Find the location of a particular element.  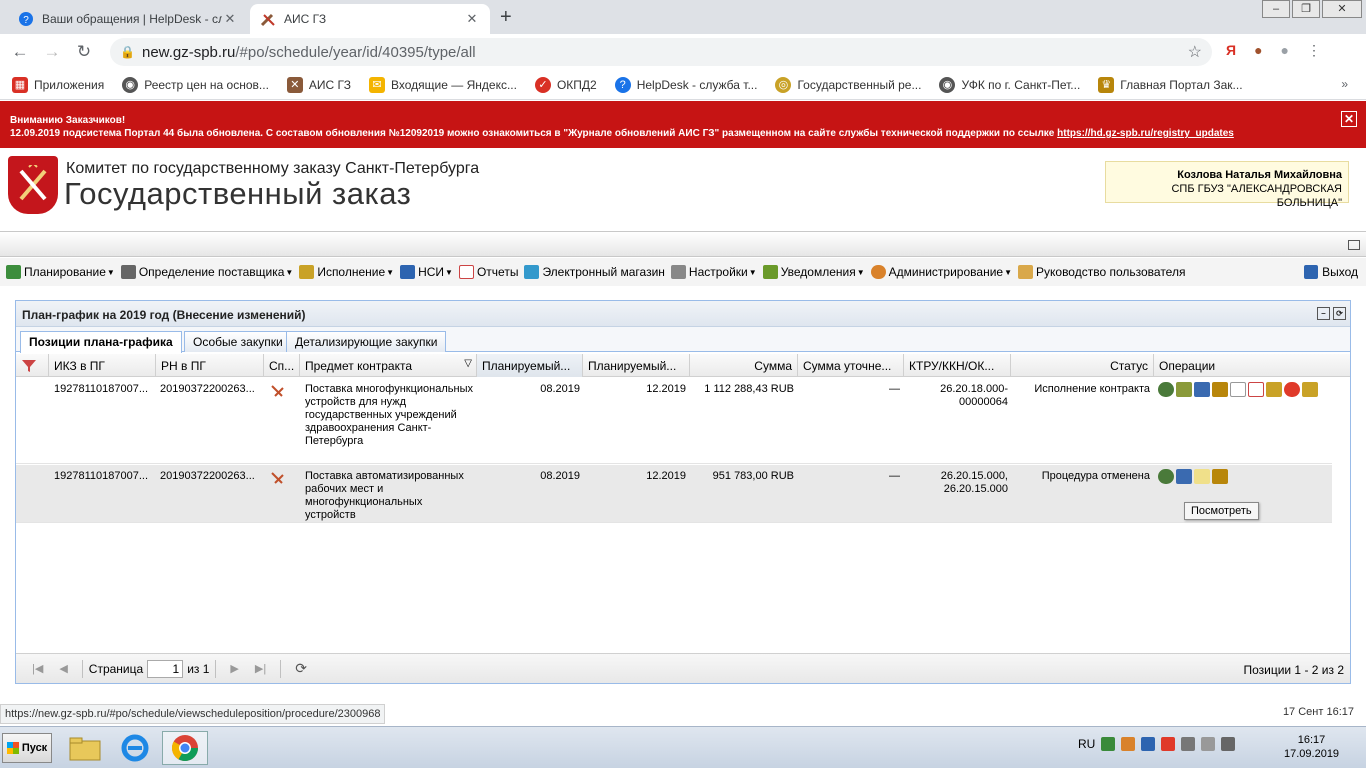

volume-icon is located at coordinates (1208, 744).